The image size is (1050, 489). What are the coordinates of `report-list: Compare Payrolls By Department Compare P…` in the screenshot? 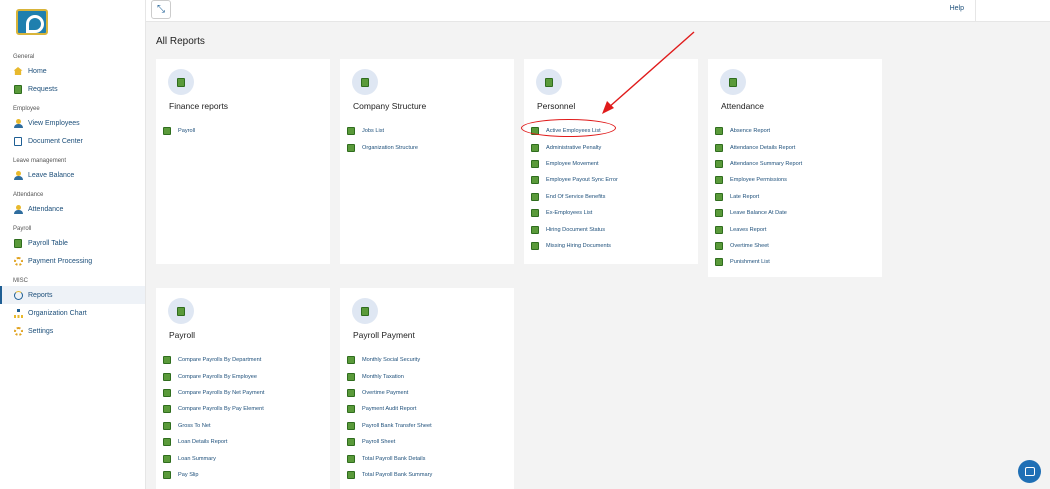 It's located at (213, 417).